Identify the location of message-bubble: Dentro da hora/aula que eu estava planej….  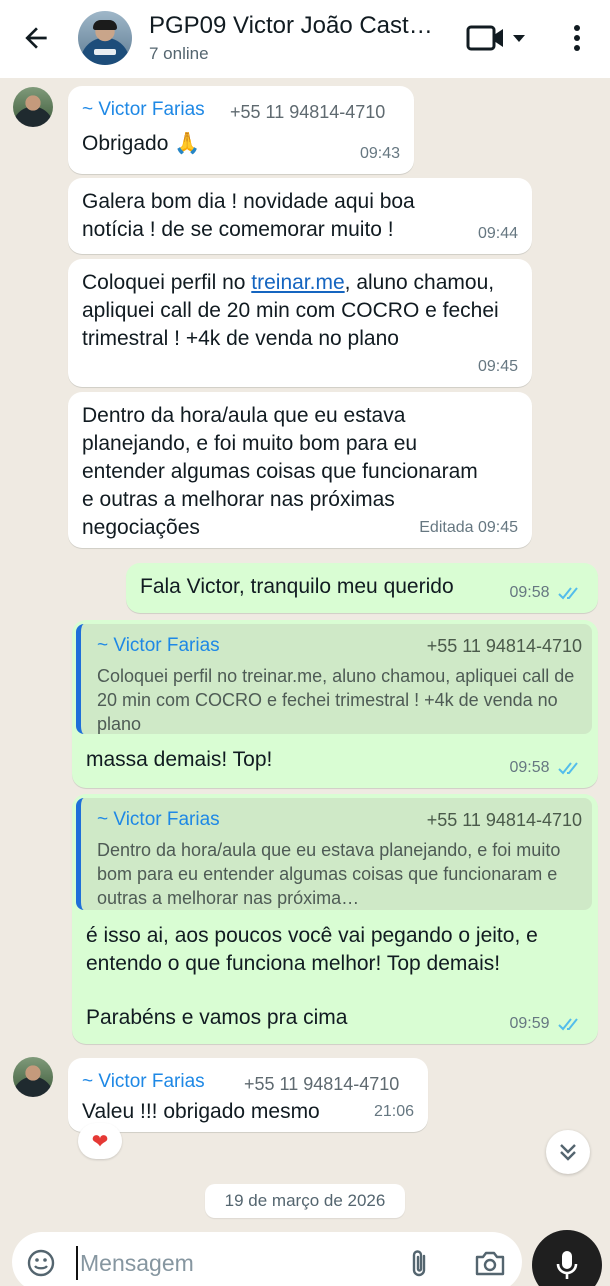
(300, 470).